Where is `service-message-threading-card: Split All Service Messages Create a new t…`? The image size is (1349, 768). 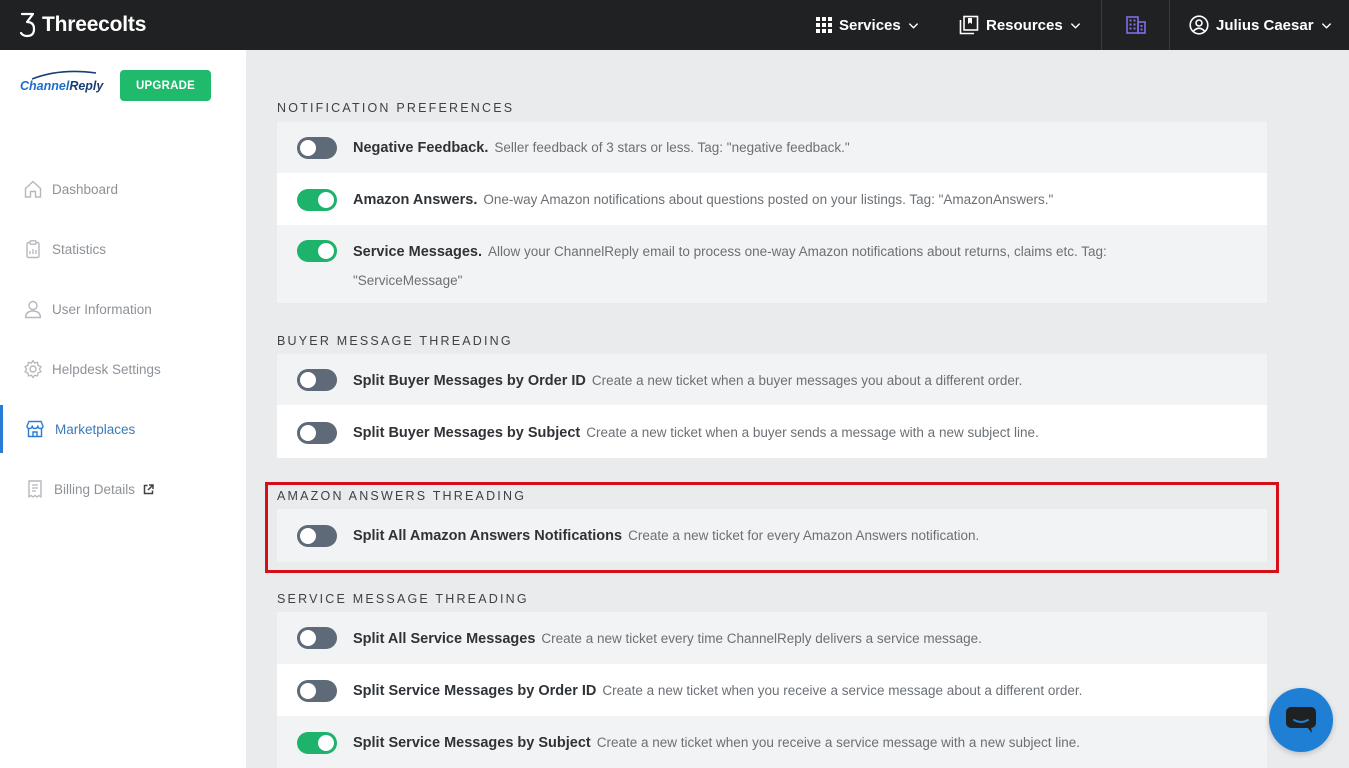 service-message-threading-card: Split All Service Messages Create a new t… is located at coordinates (772, 690).